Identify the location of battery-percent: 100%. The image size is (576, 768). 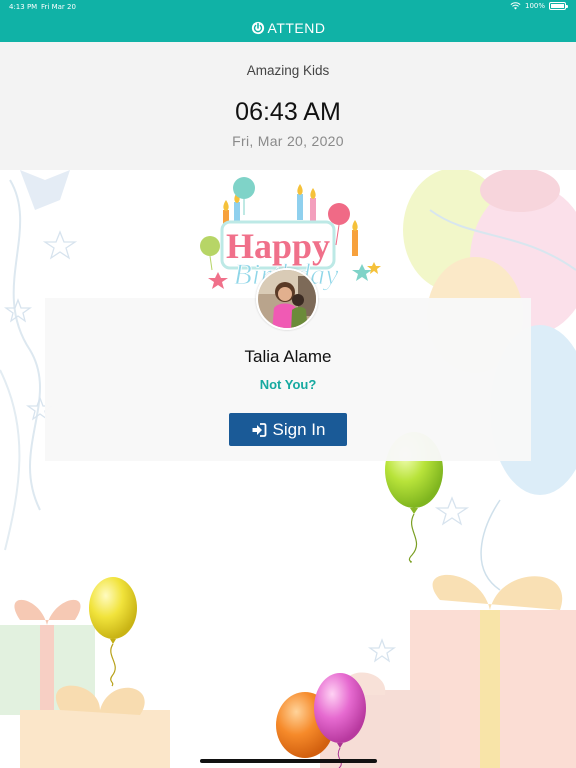
(534, 6).